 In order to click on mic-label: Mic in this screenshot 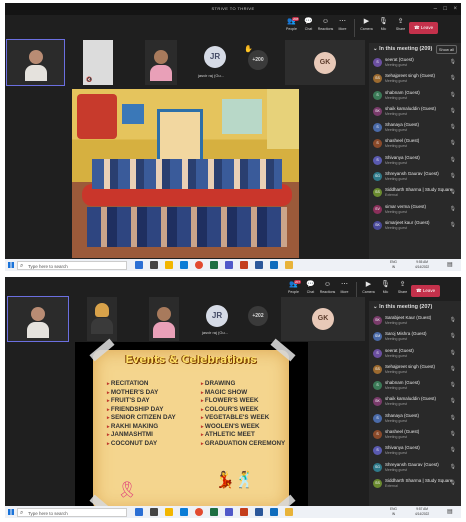, I will do `click(383, 29)`.